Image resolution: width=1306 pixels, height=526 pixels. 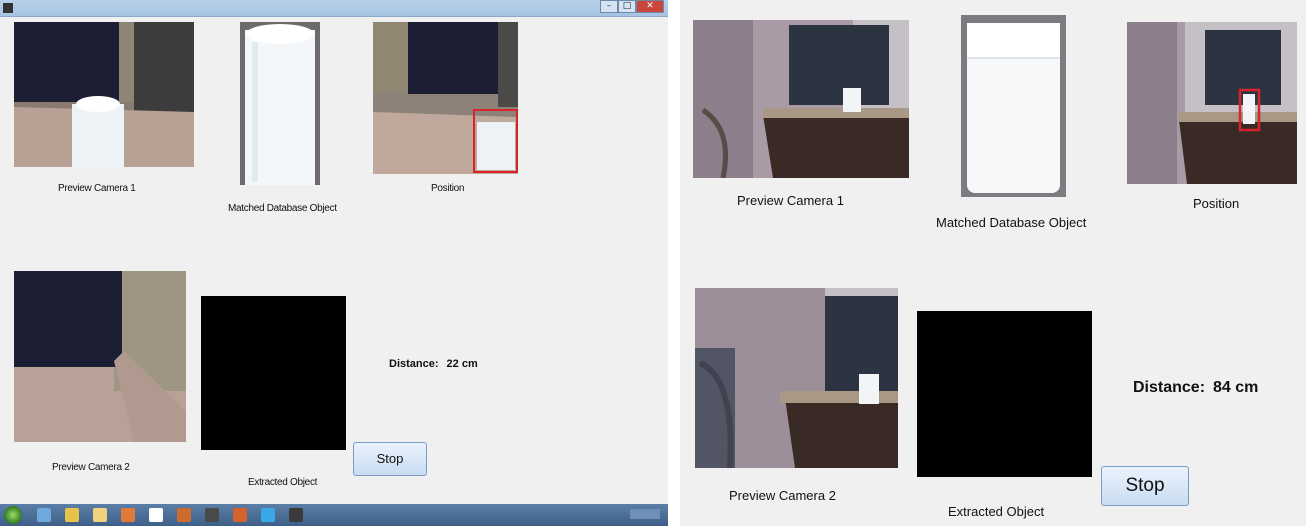 I want to click on skype-icon, so click(x=268, y=515).